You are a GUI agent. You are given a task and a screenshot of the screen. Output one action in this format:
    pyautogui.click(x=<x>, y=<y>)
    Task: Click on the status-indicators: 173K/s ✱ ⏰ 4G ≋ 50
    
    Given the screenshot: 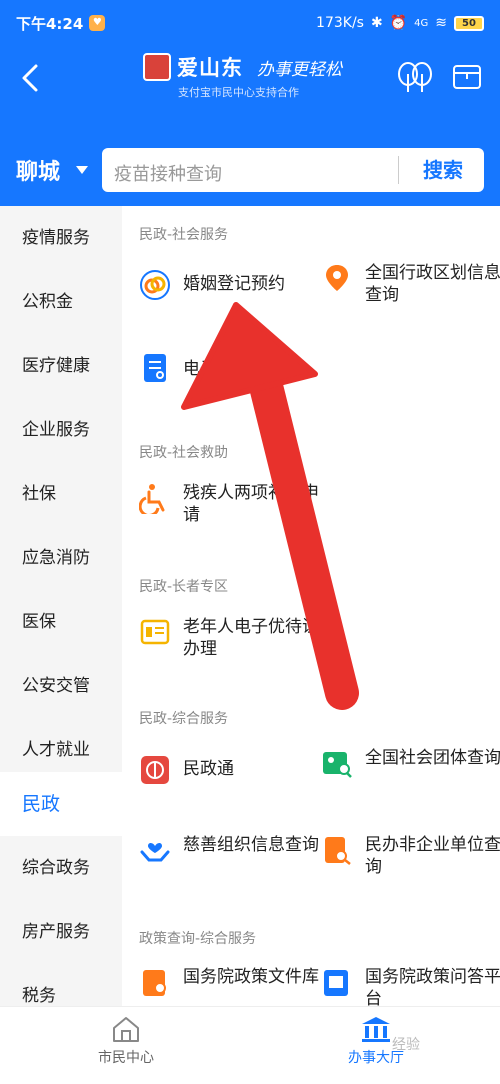 What is the action you would take?
    pyautogui.click(x=400, y=23)
    